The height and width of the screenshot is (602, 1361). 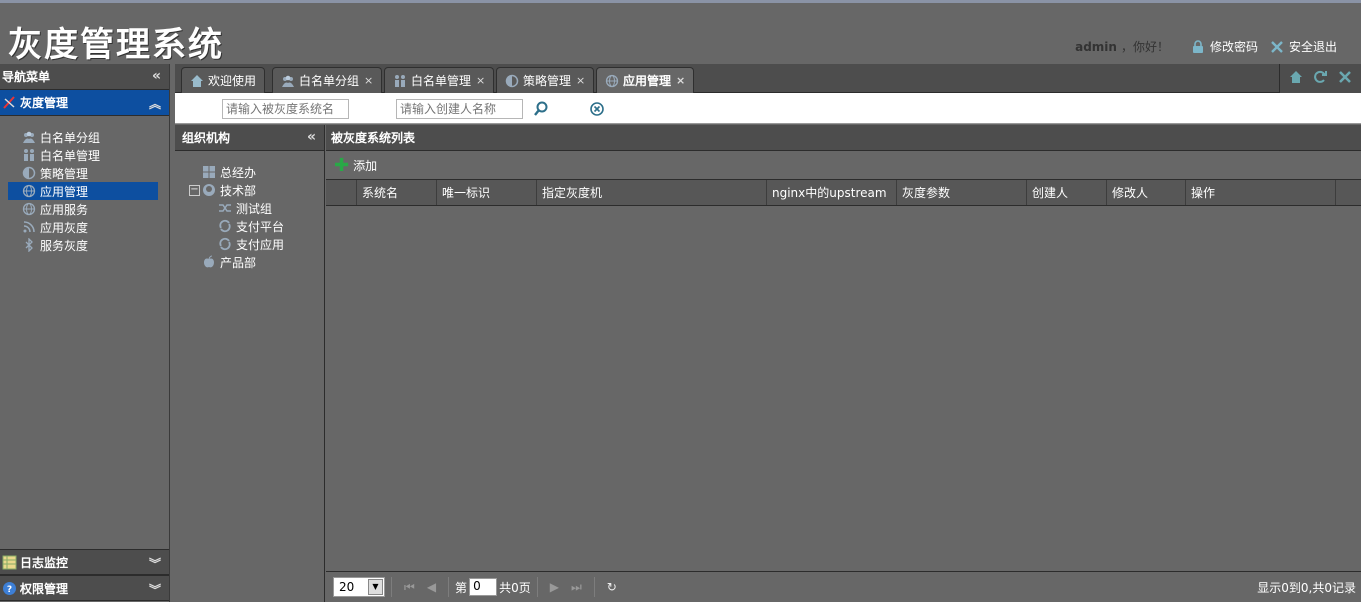 I want to click on tab-welcome: 欢迎使用, so click(x=223, y=80).